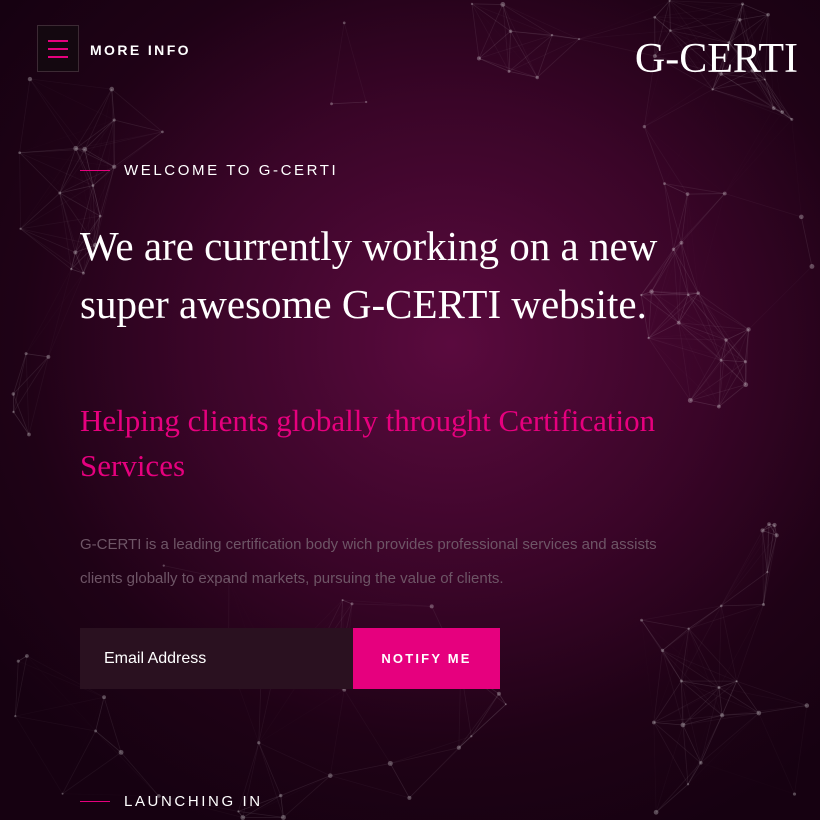  I want to click on launching-text: LAUNCHING IN, so click(193, 801).